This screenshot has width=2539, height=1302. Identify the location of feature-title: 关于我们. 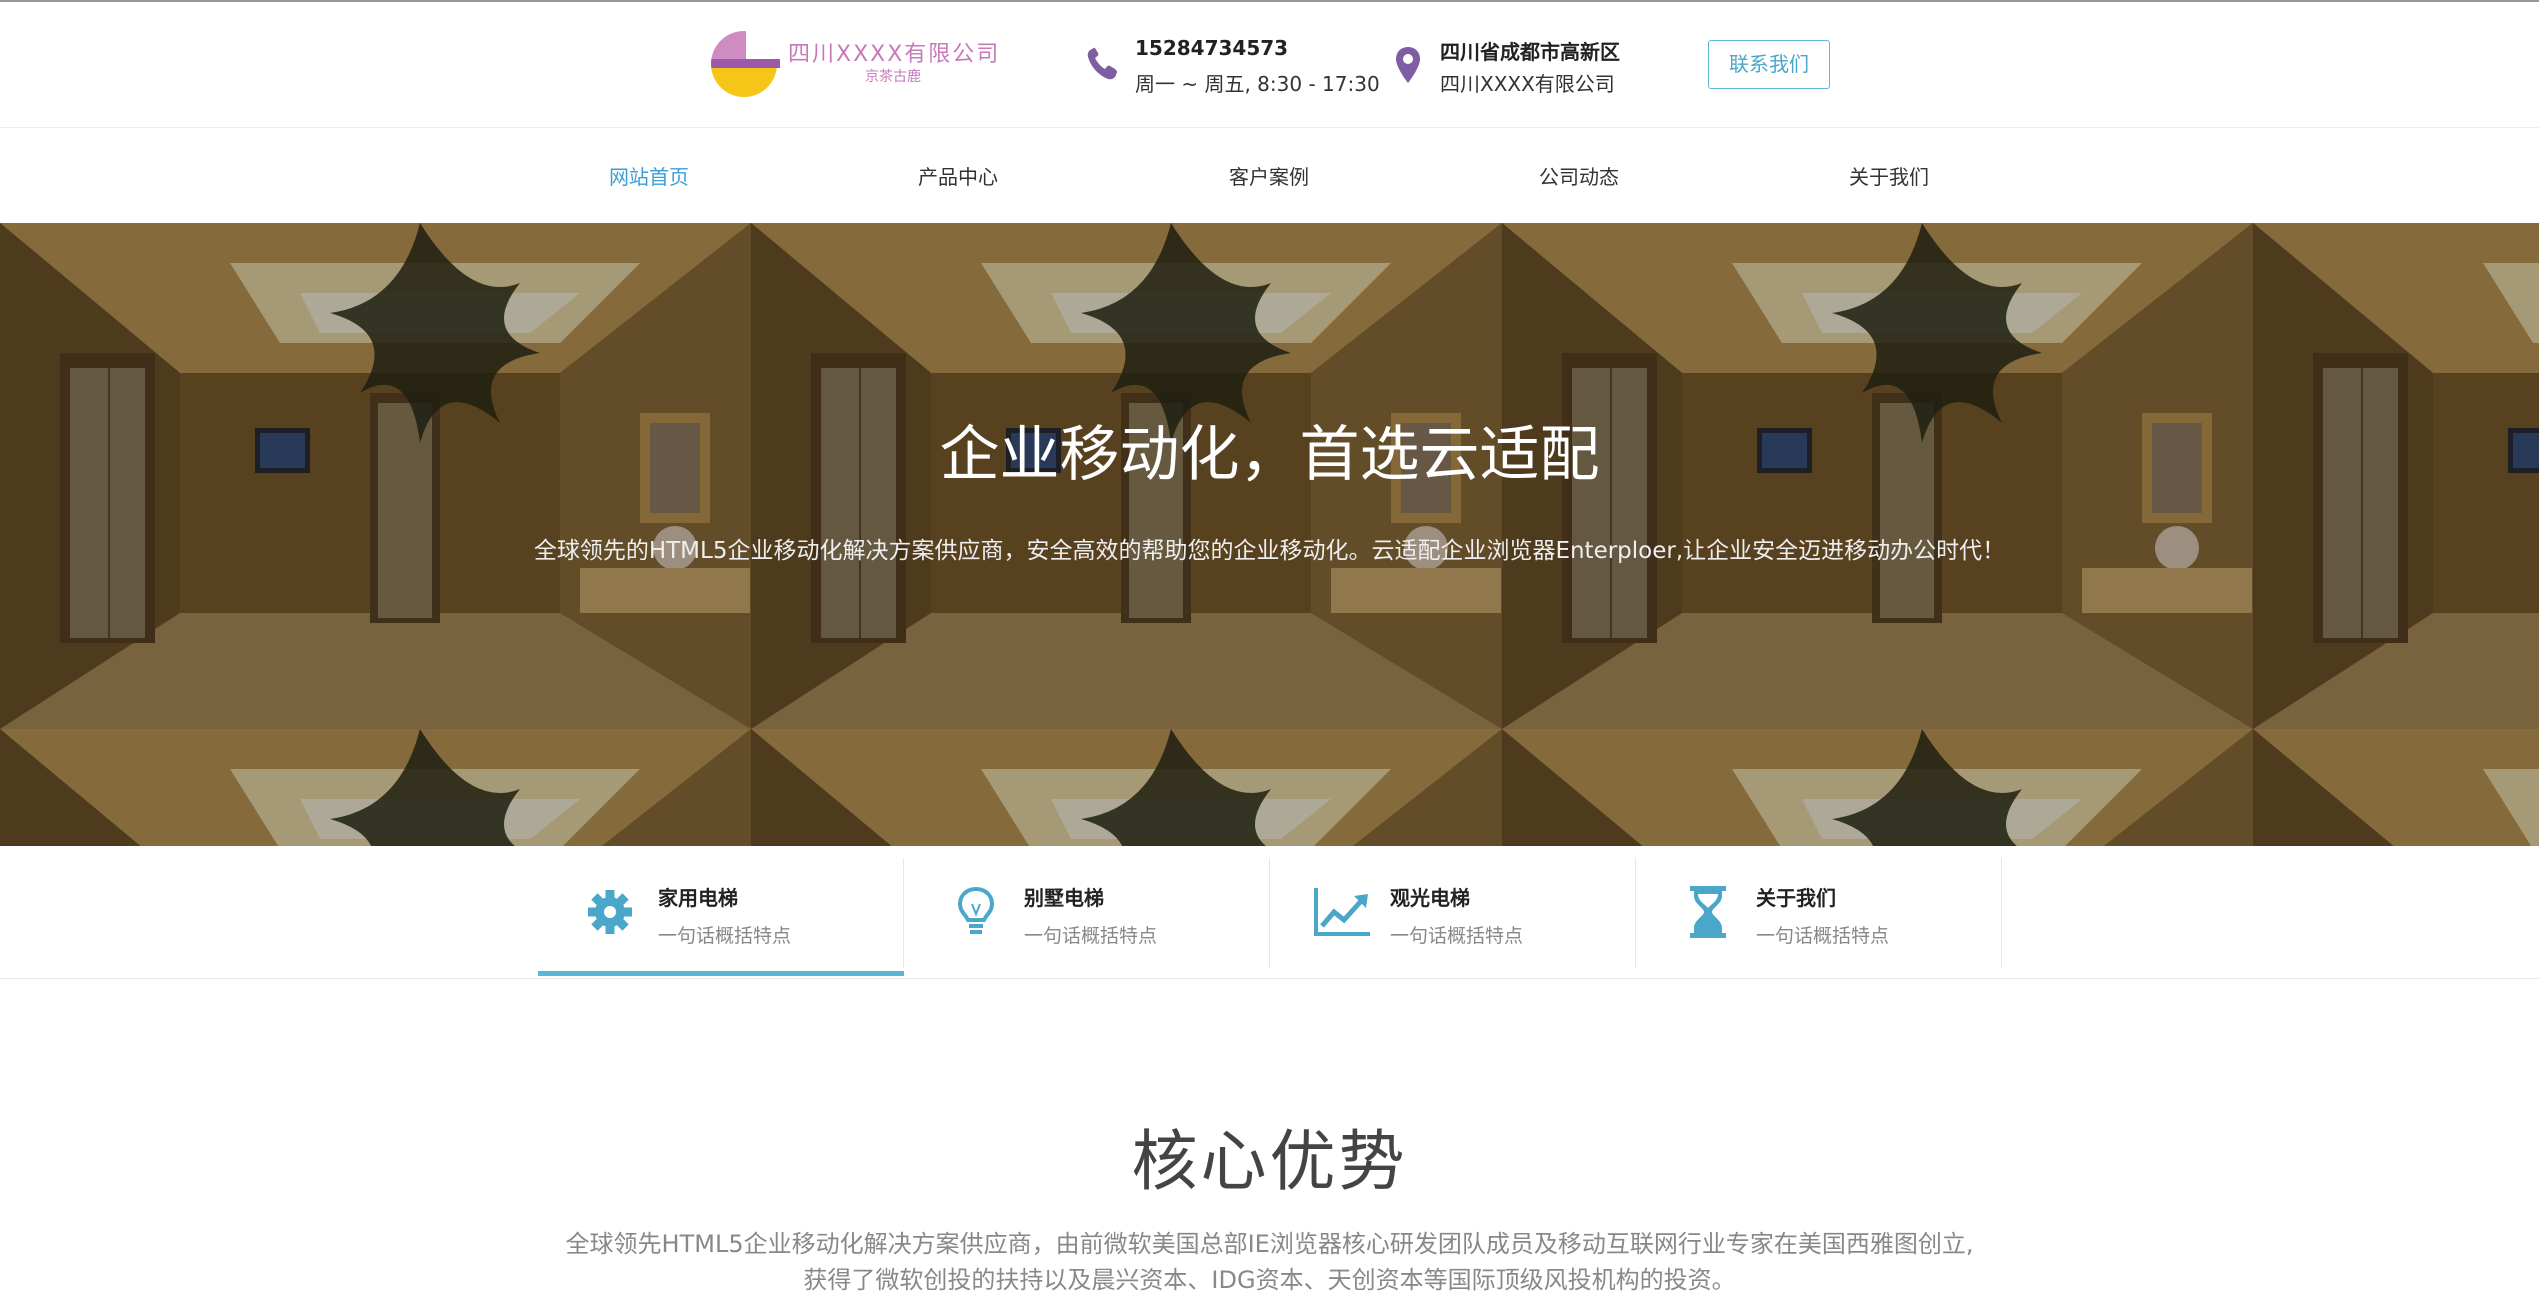
(1796, 898).